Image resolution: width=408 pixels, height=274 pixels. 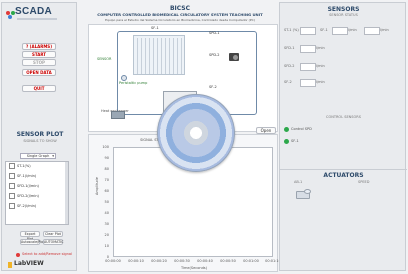 I want to click on x-tick-label: 00:00:00, so click(x=113, y=261).